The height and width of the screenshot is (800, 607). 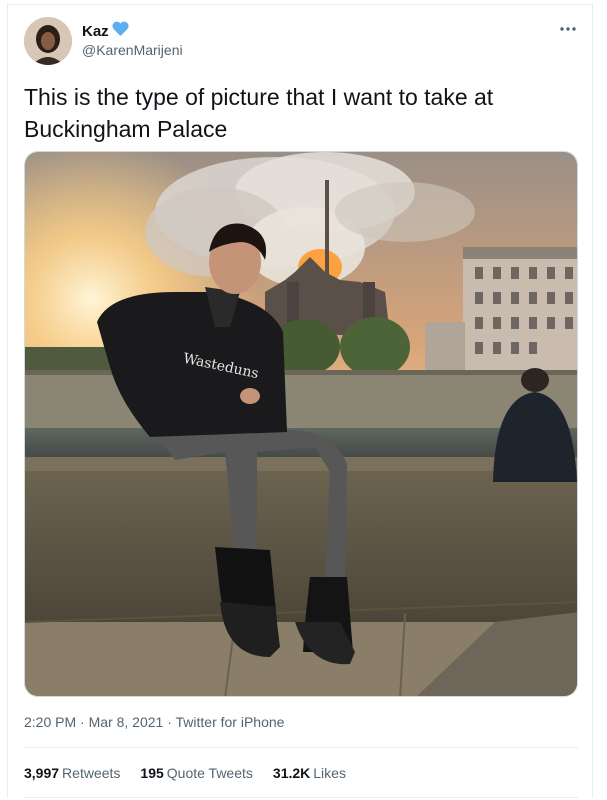 What do you see at coordinates (230, 722) in the screenshot?
I see `tweet-source: Twitter for iPhone` at bounding box center [230, 722].